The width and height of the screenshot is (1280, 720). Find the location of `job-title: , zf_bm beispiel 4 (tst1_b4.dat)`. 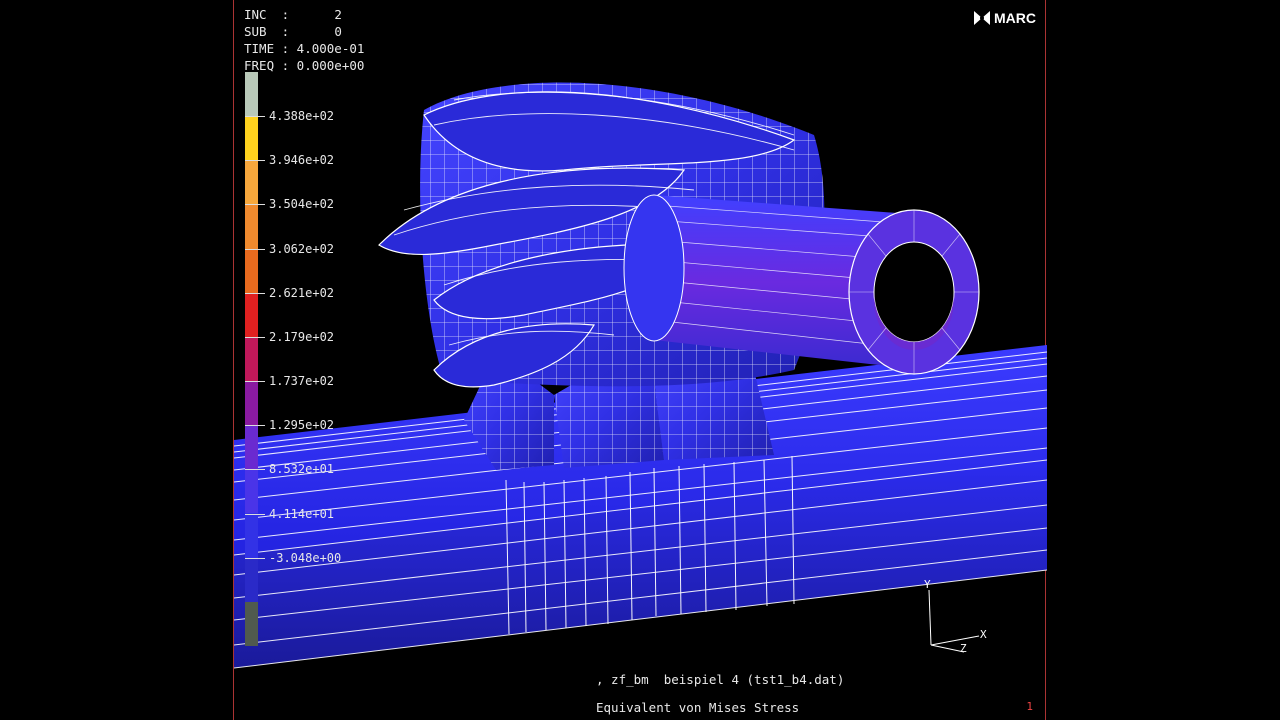

job-title: , zf_bm beispiel 4 (tst1_b4.dat) is located at coordinates (720, 679).